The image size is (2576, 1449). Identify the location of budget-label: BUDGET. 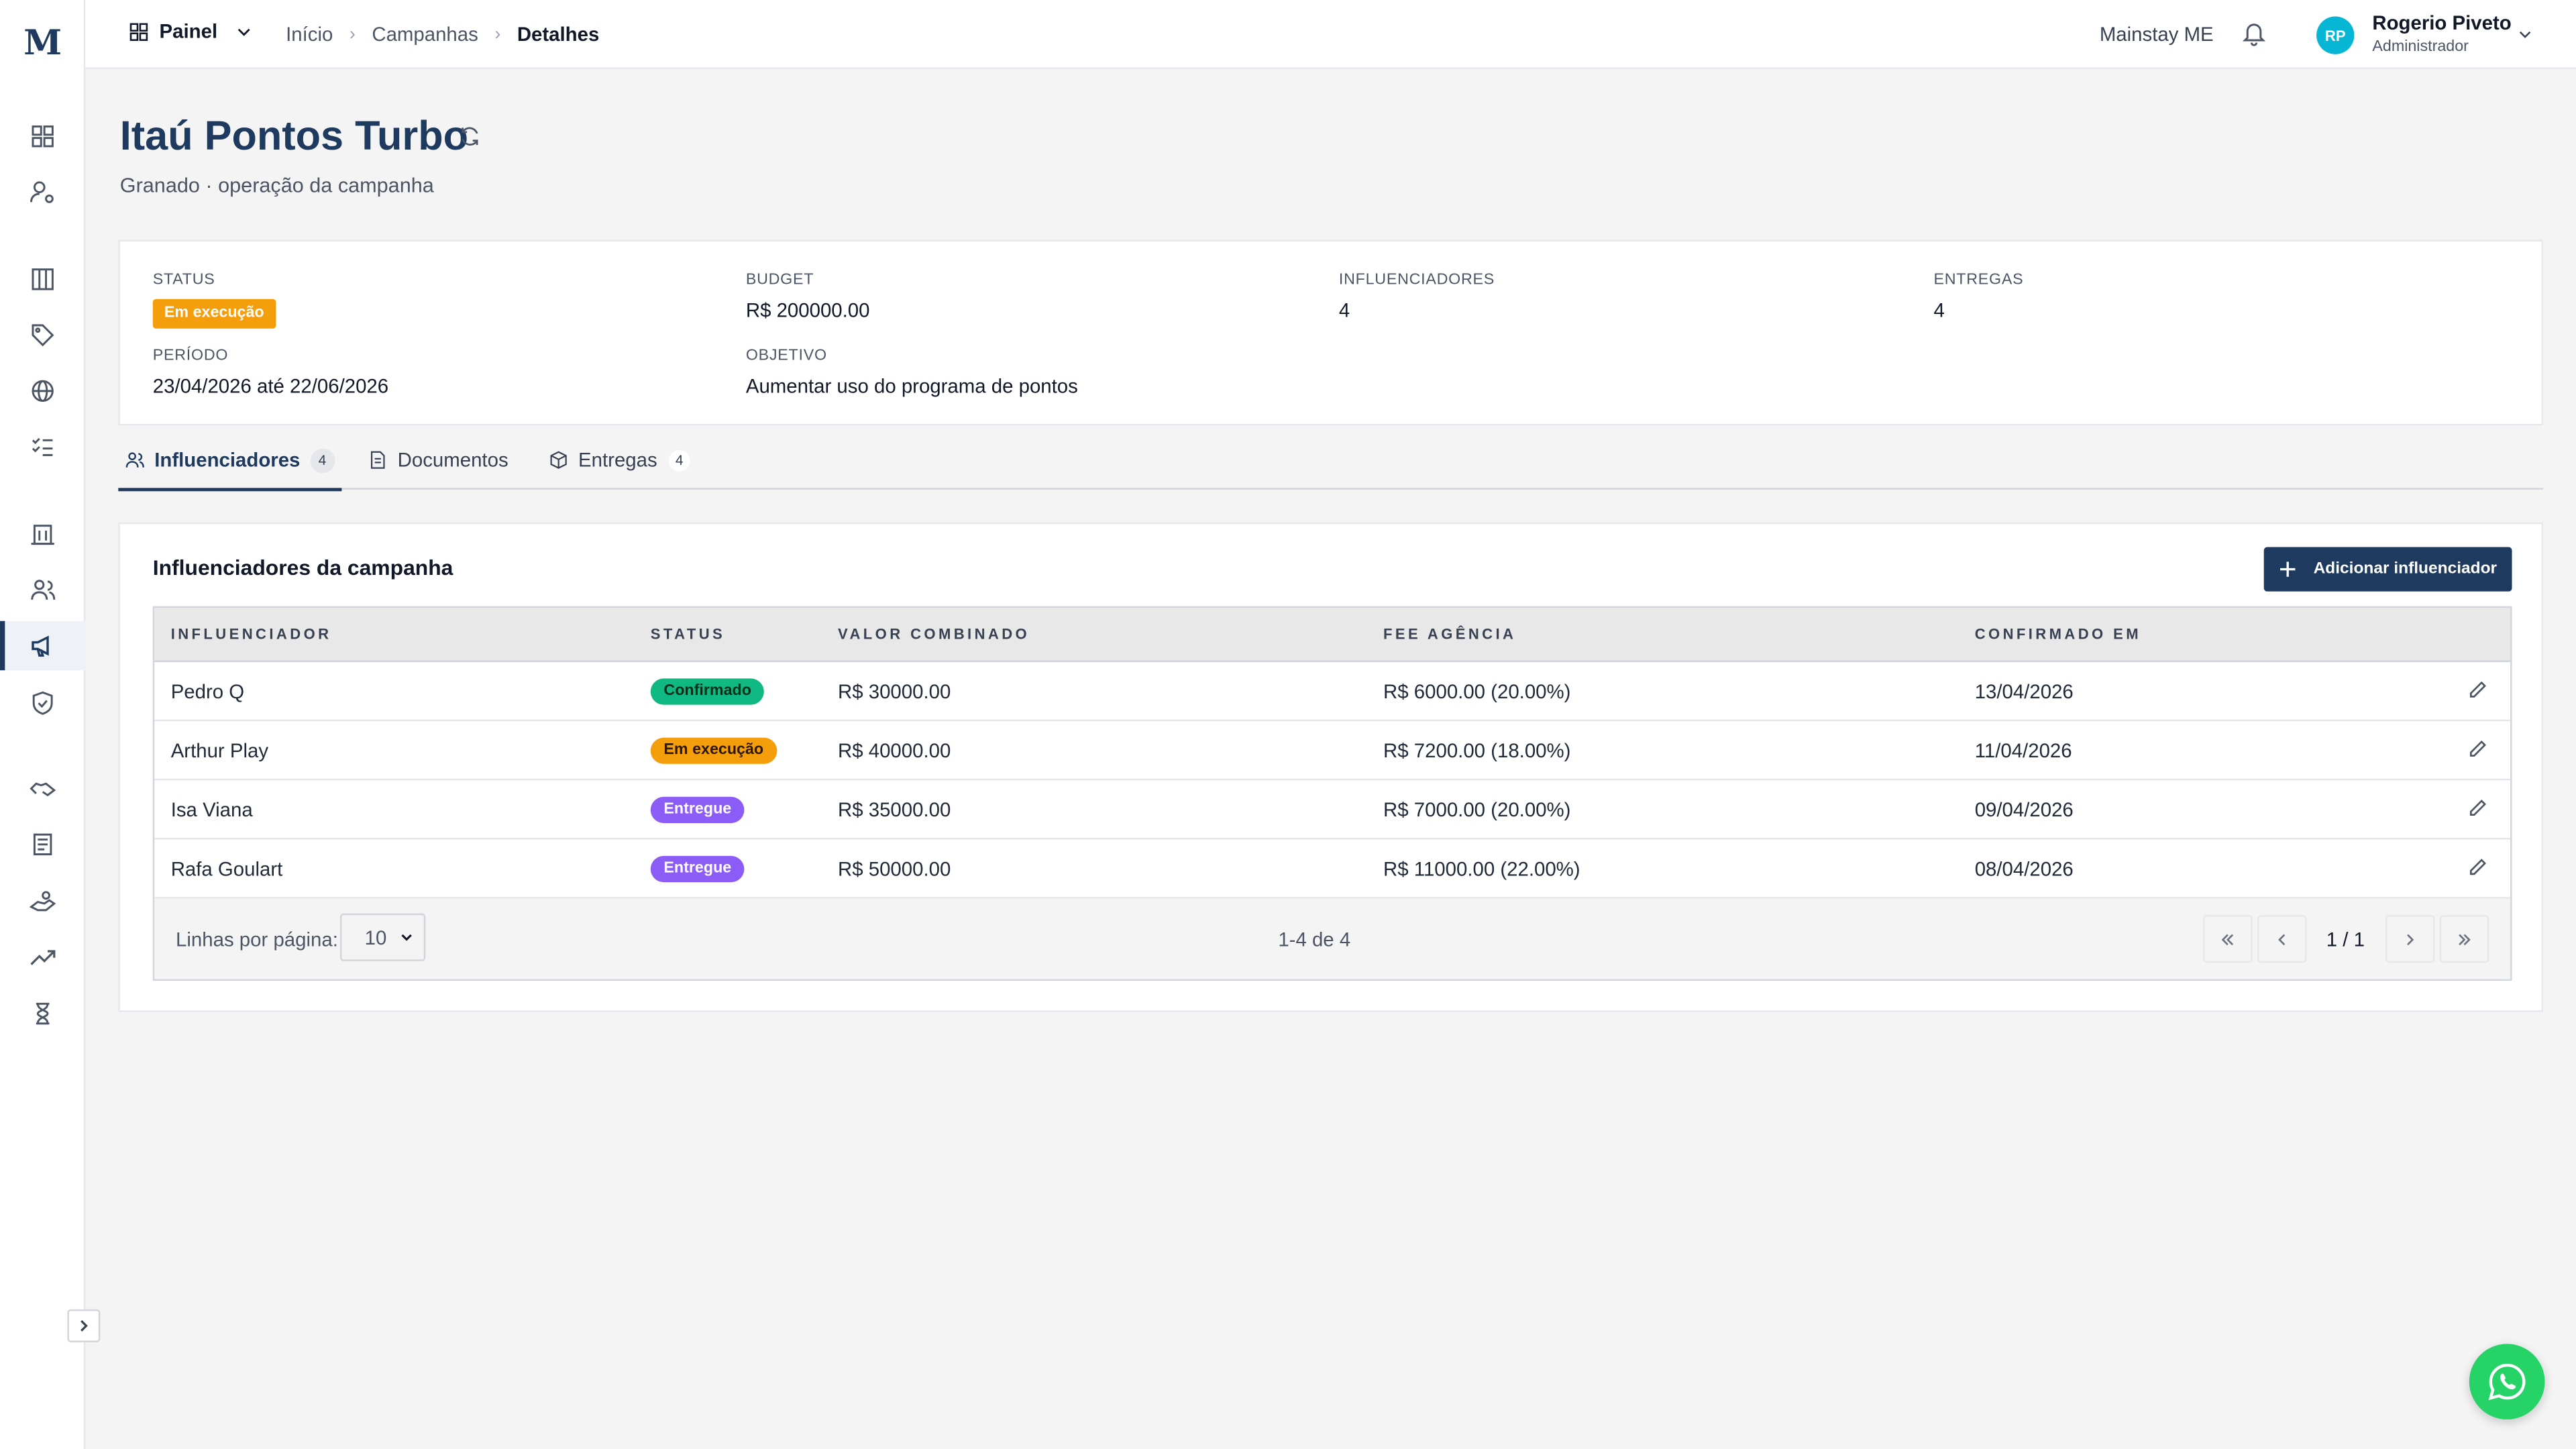
(779, 280).